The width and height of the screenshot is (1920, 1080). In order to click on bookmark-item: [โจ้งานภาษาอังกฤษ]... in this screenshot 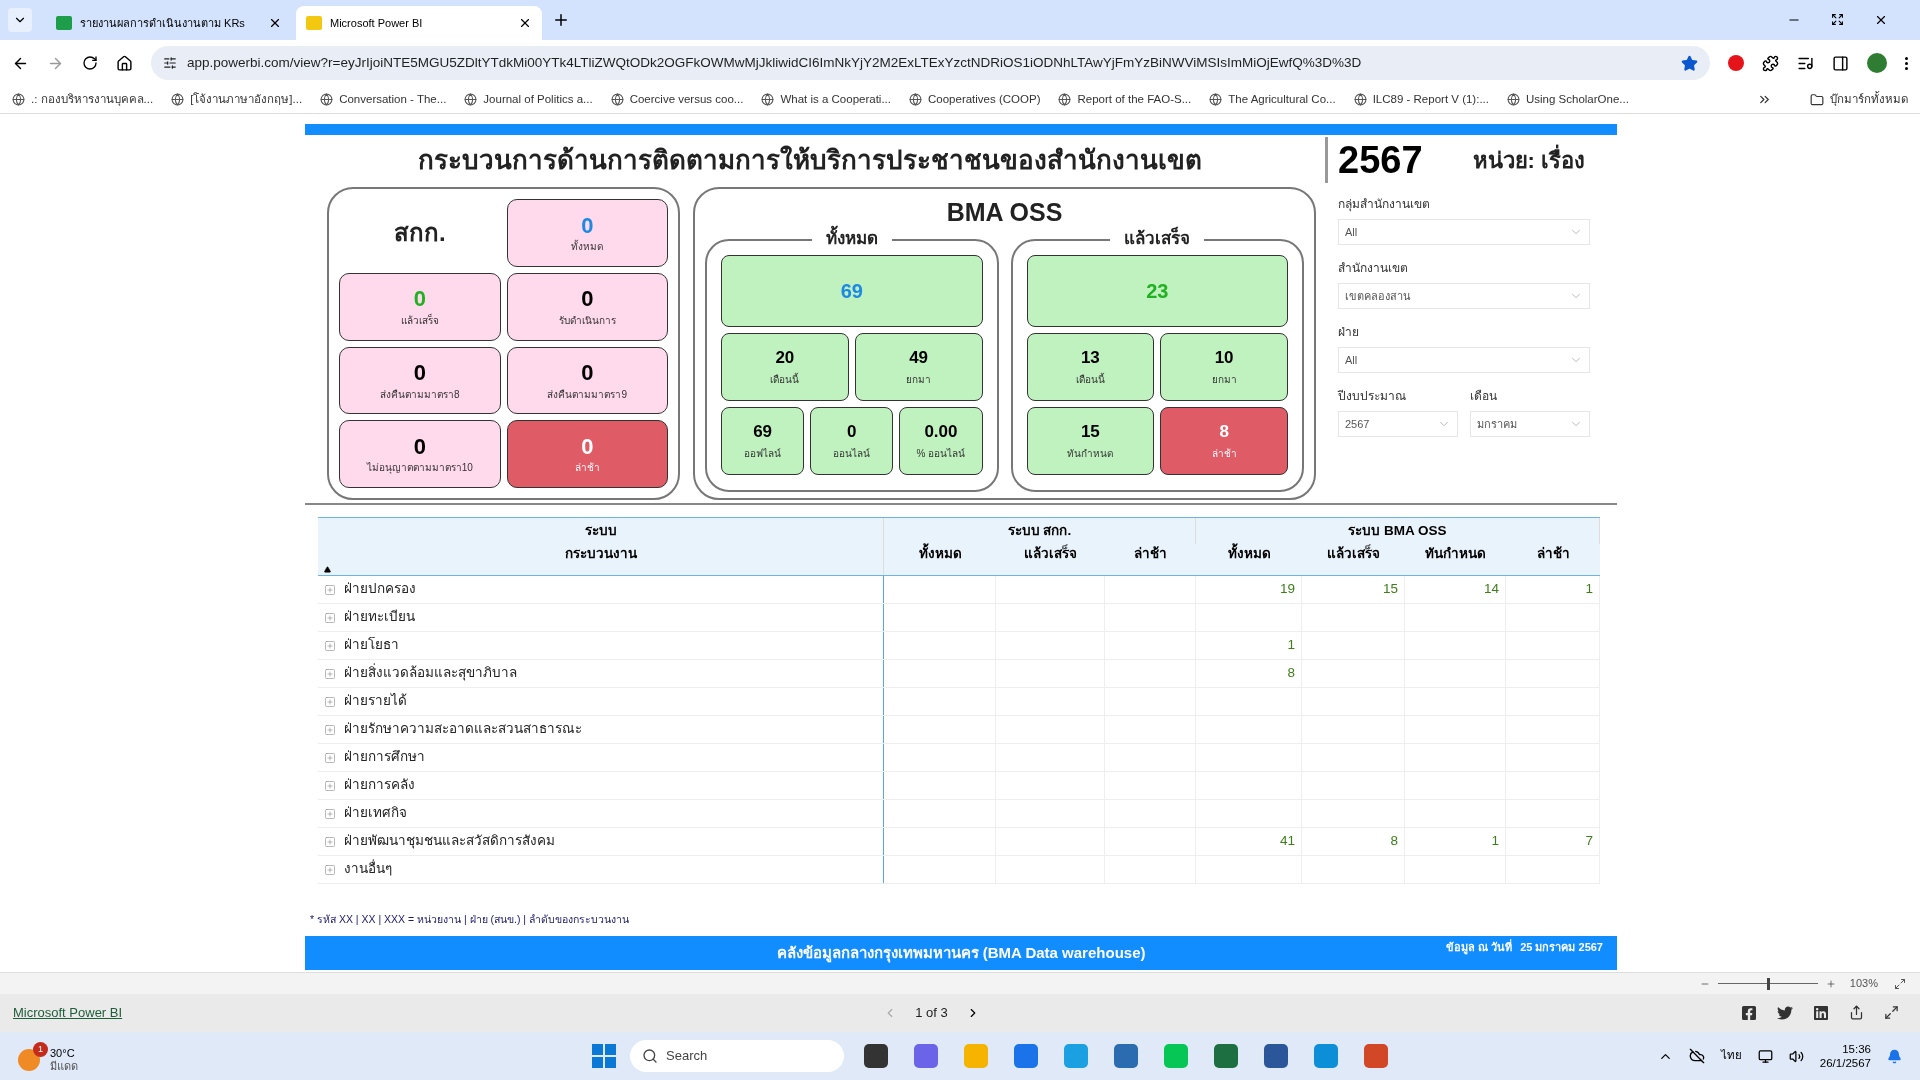, I will do `click(237, 99)`.